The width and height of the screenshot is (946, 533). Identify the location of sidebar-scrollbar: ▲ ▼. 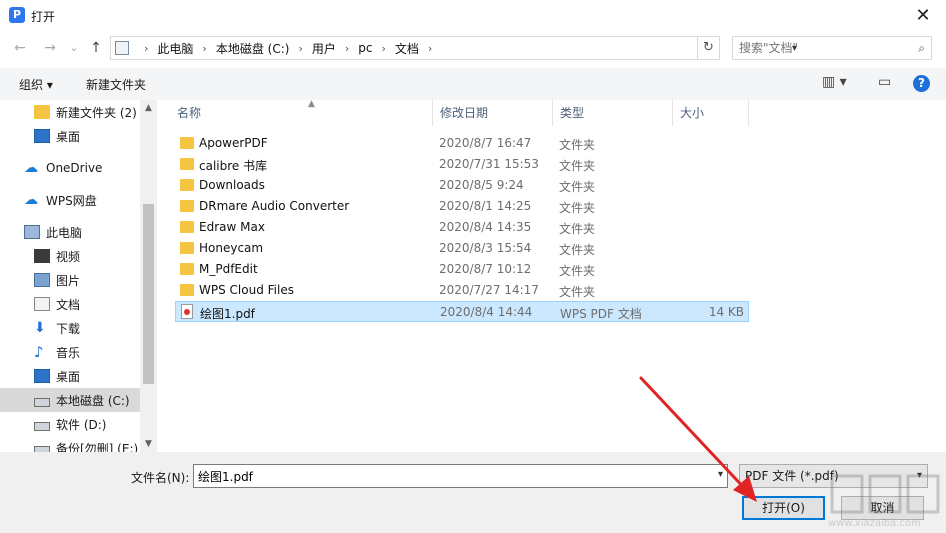
(148, 276).